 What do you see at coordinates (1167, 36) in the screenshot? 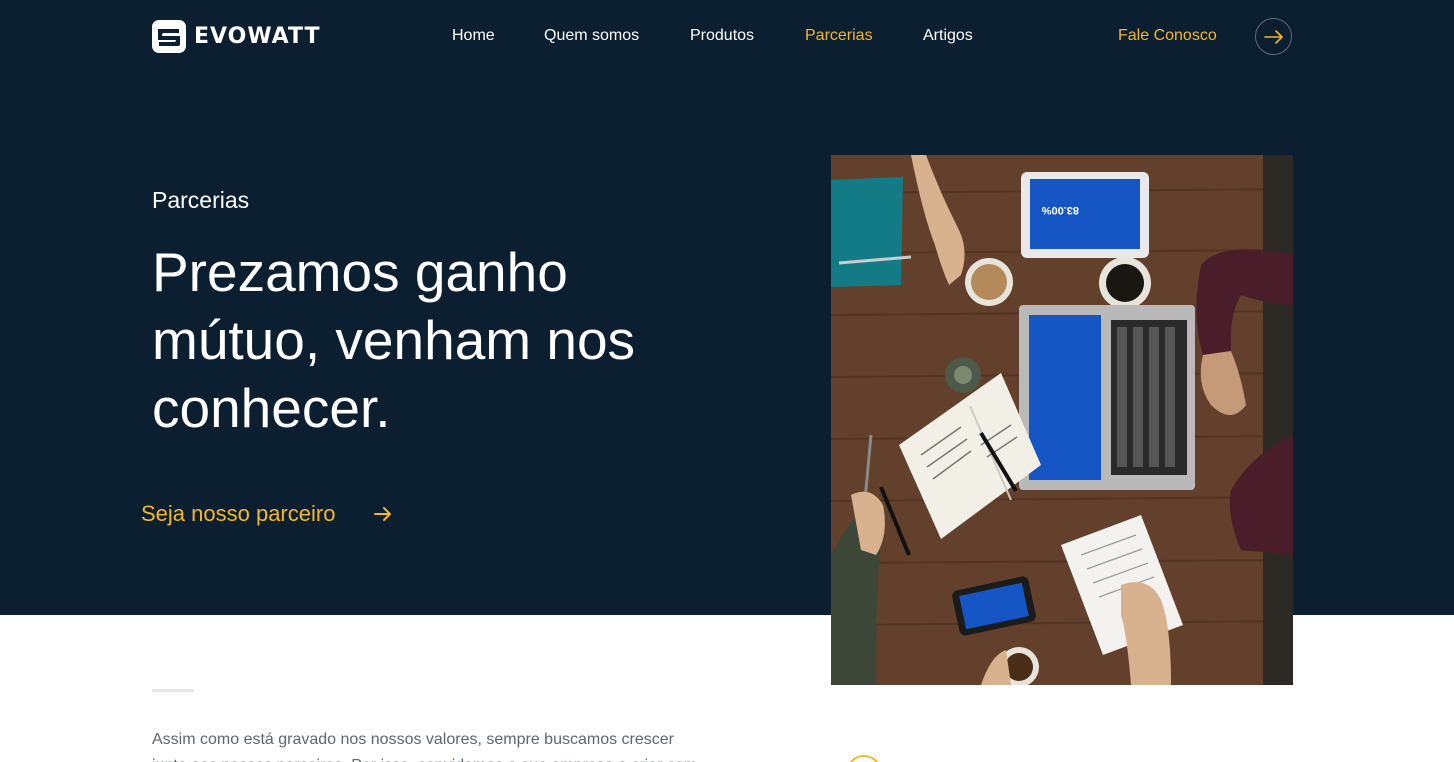
I see `contact-link: Fale Conosco` at bounding box center [1167, 36].